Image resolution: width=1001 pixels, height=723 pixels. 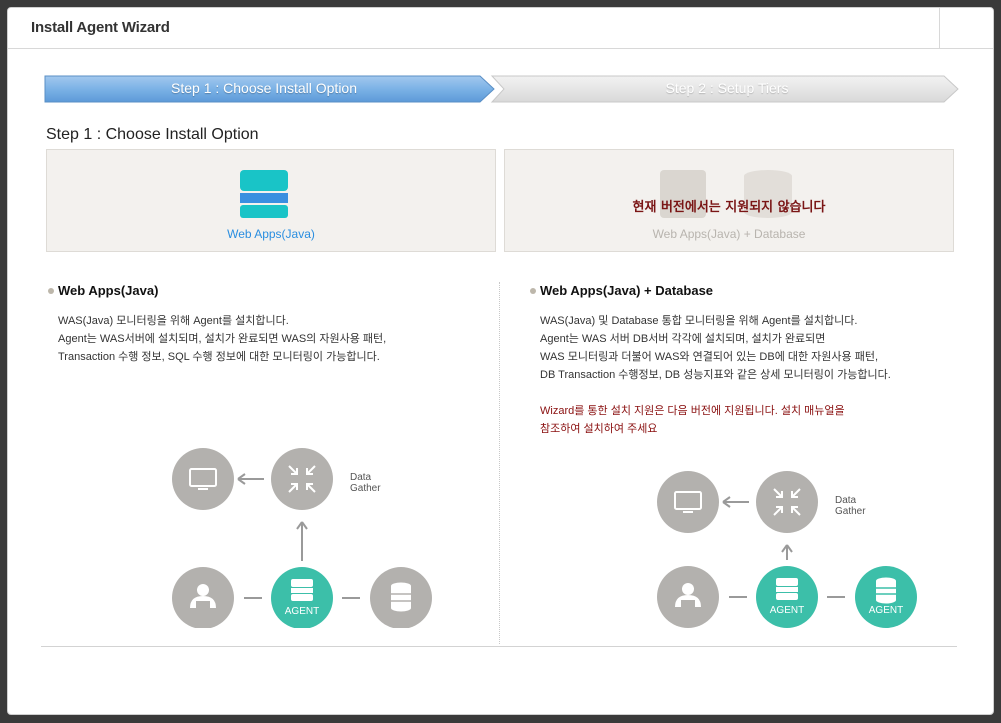 What do you see at coordinates (303, 538) in the screenshot?
I see `architecture-diagram-java: Data Gather AGENT` at bounding box center [303, 538].